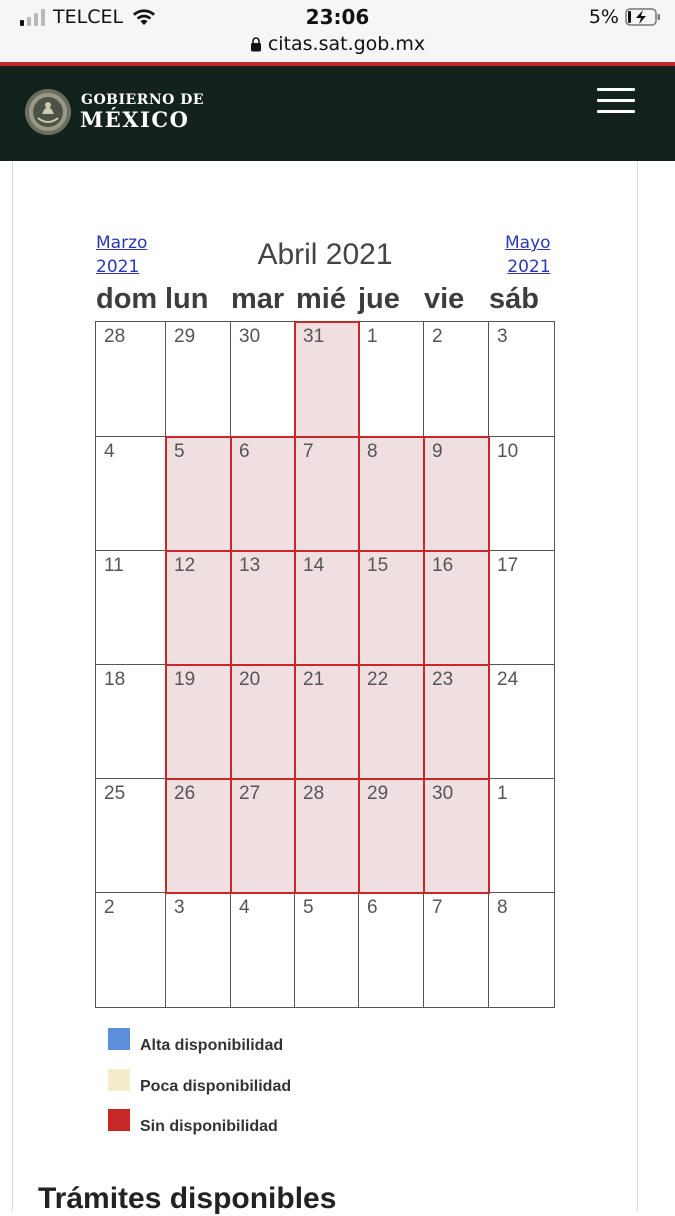  What do you see at coordinates (325, 254) in the screenshot?
I see `month-title: Abril 2021` at bounding box center [325, 254].